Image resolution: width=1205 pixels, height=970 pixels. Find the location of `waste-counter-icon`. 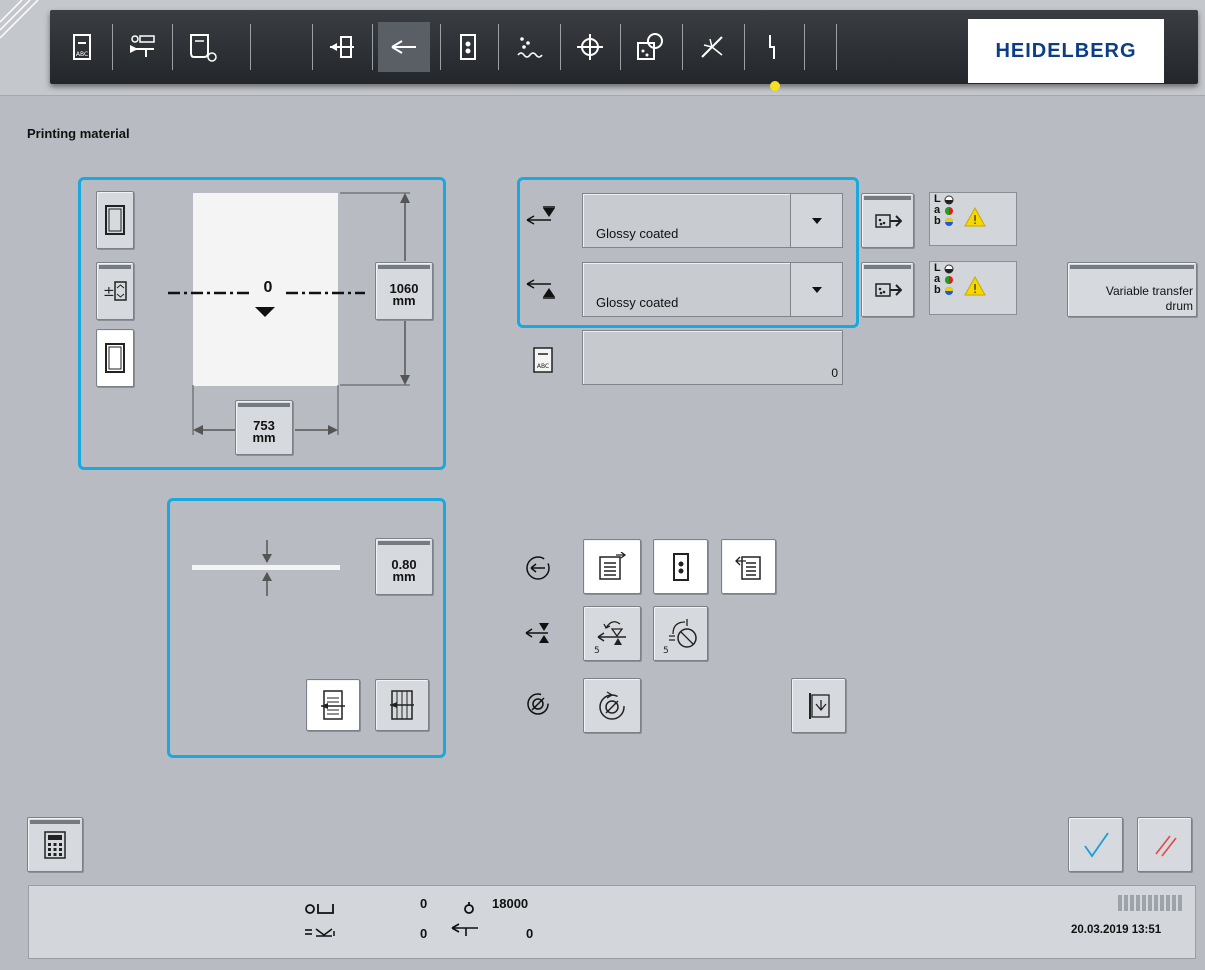

waste-counter-icon is located at coordinates (320, 932).